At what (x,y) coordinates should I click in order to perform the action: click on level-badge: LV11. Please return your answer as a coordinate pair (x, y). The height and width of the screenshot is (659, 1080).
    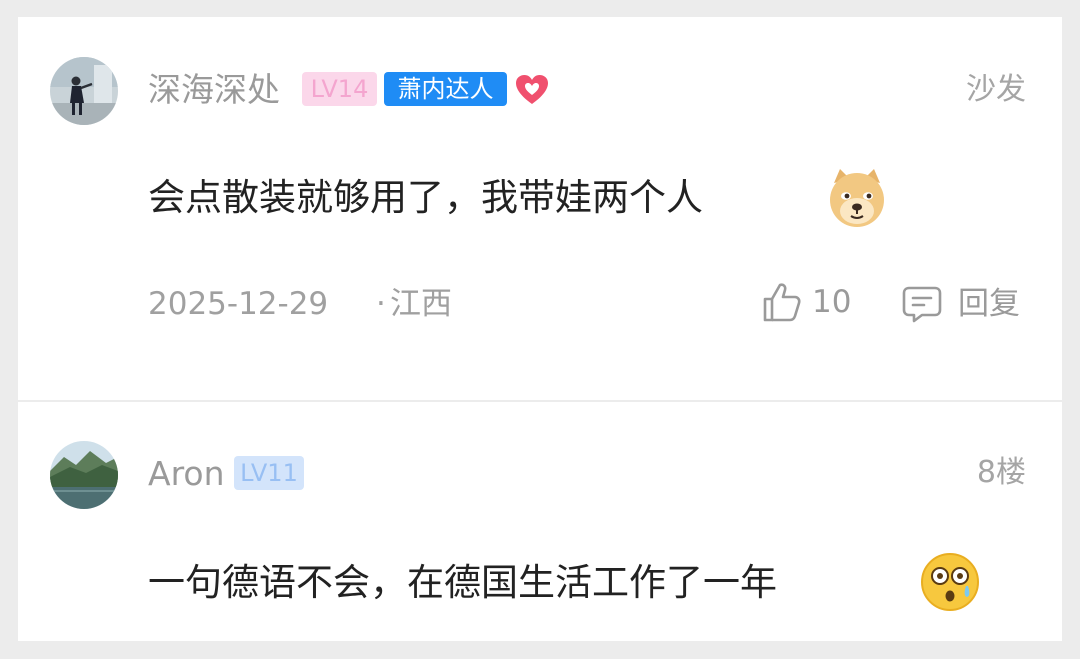
    Looking at the image, I should click on (269, 473).